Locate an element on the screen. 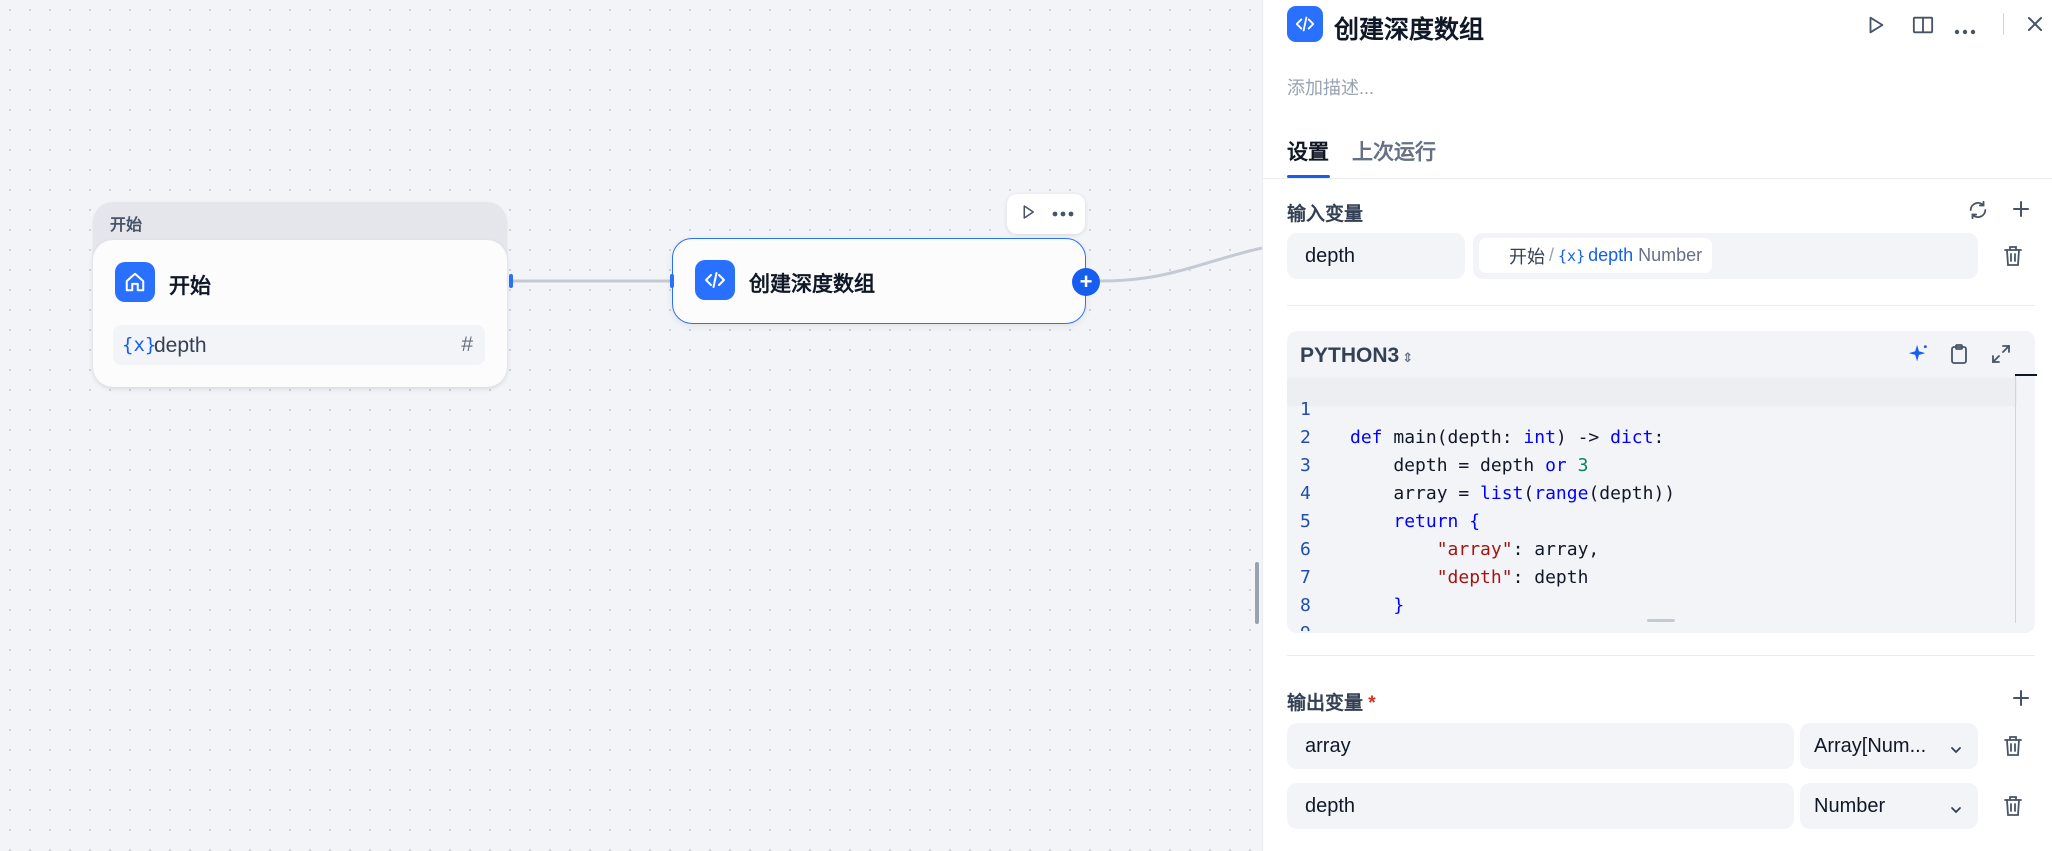 The height and width of the screenshot is (851, 2052). number-type-icon: # is located at coordinates (467, 344).